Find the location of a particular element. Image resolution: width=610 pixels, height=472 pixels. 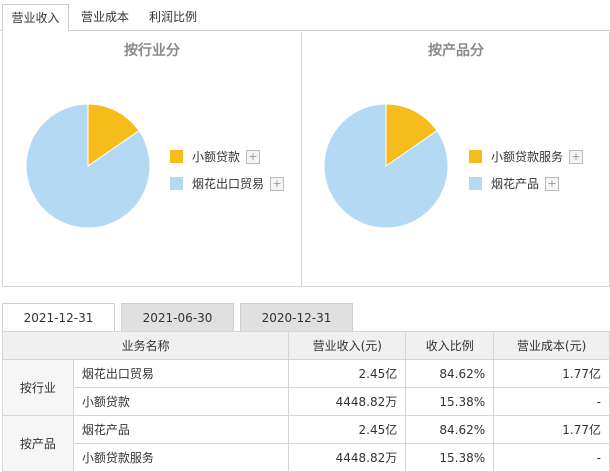

business-name-cell: 小额贷款 is located at coordinates (181, 401).